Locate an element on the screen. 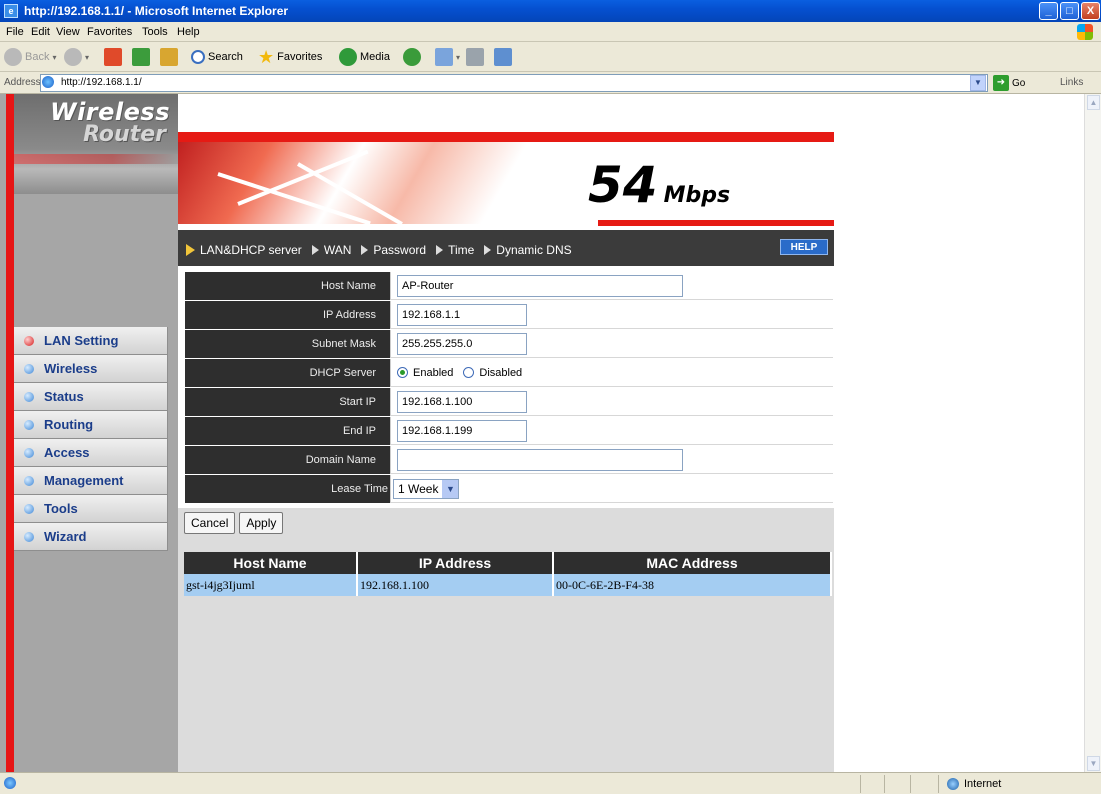 Image resolution: width=1101 pixels, height=794 pixels. lease-time-select: 1 Week ▼ is located at coordinates (426, 488).